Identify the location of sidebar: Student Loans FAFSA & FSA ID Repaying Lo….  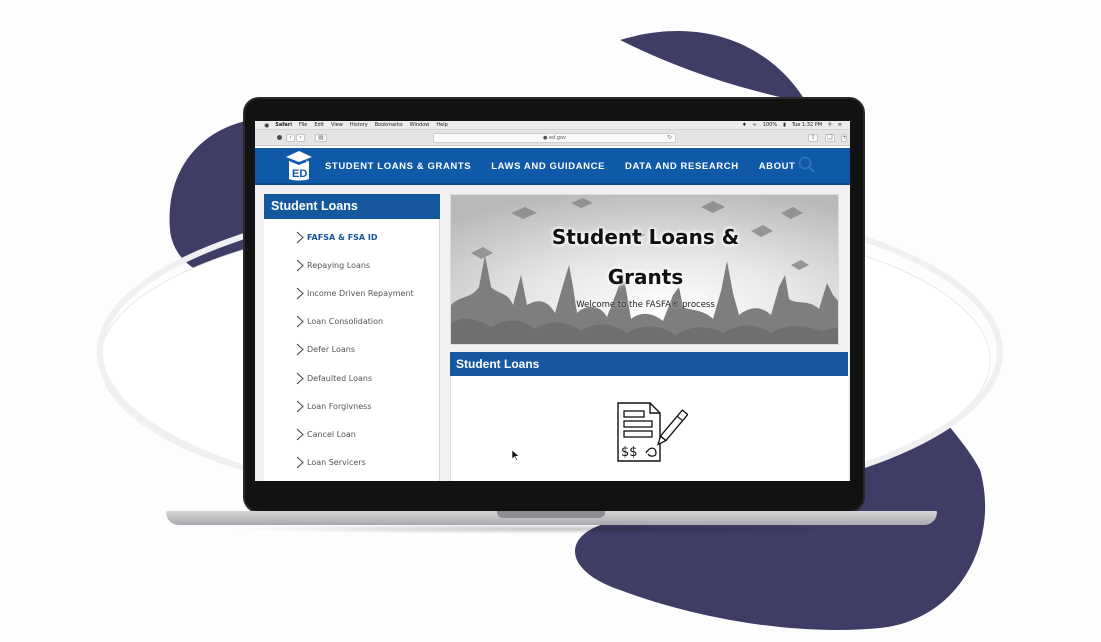
(352, 337).